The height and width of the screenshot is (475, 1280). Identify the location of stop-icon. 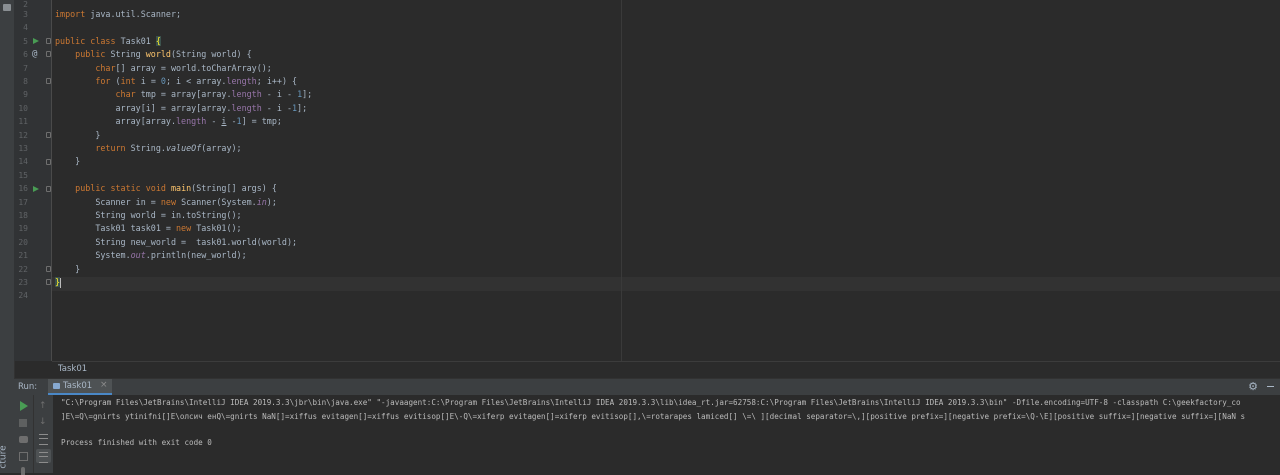
(23, 423).